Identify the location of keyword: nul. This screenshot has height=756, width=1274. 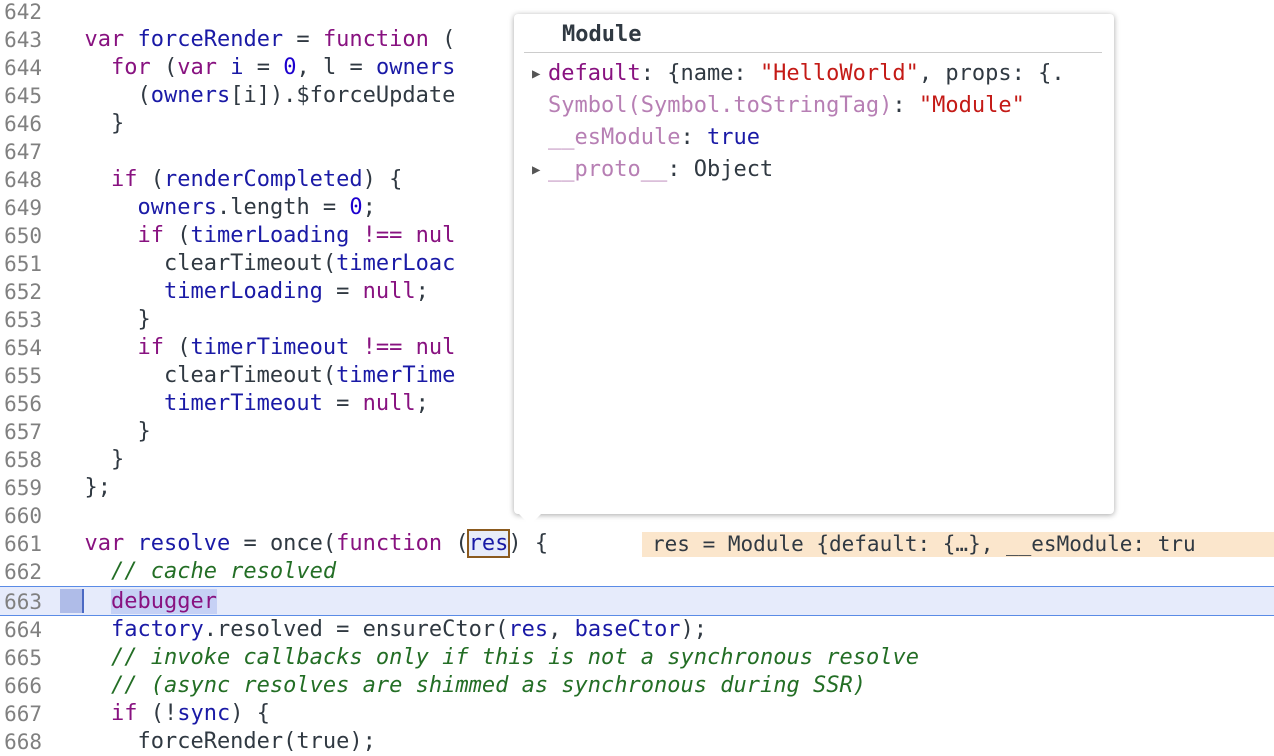
(435, 235).